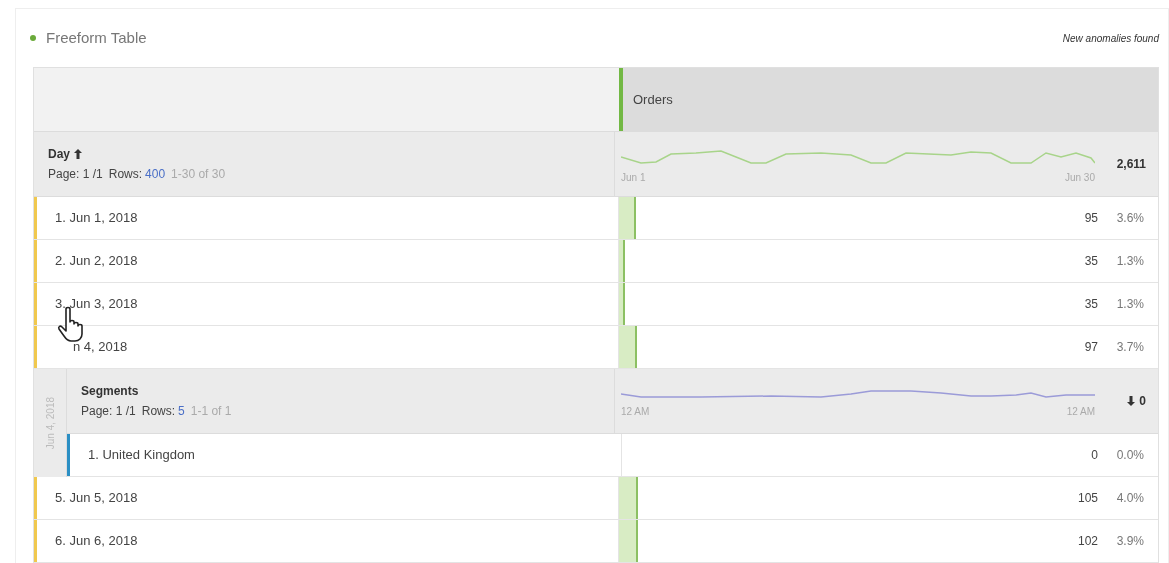 This screenshot has width=1169, height=563. I want to click on rows-count: 400, so click(155, 174).